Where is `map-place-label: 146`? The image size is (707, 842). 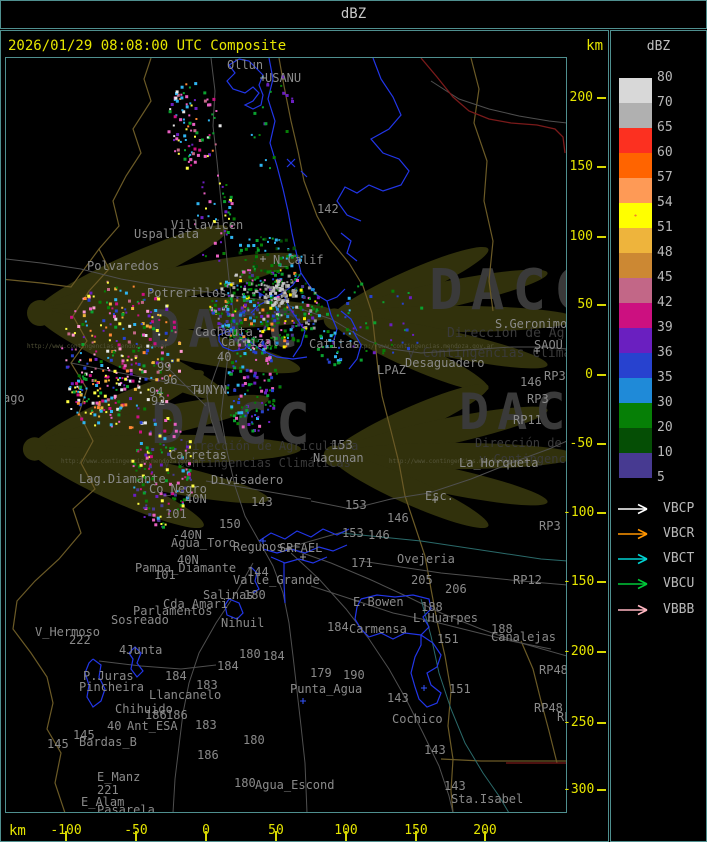
map-place-label: 146 is located at coordinates (531, 382).